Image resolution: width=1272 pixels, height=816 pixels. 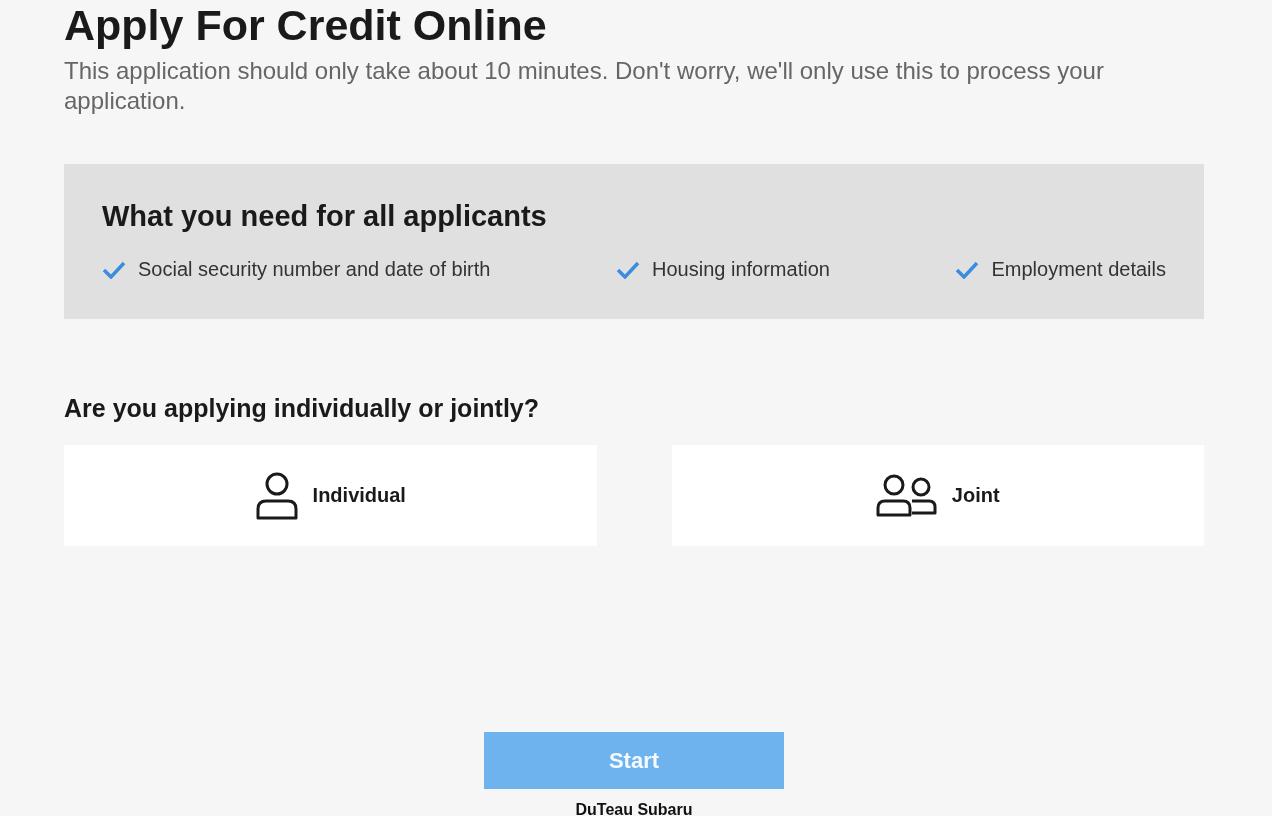 I want to click on question-text: Are you applying individually or jointly?, so click(x=302, y=408).